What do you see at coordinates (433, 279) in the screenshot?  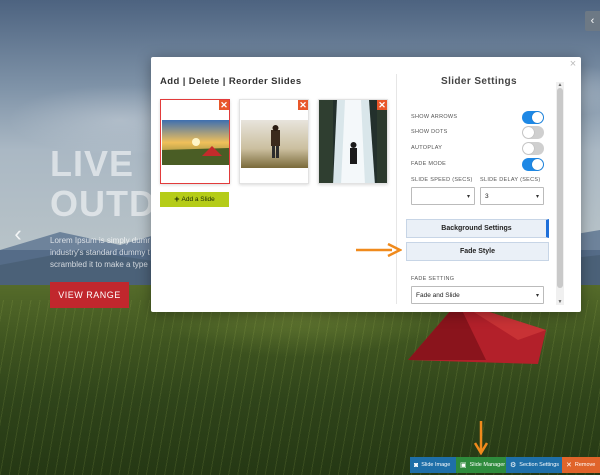 I see `fade-setting-label: FADE SETTING` at bounding box center [433, 279].